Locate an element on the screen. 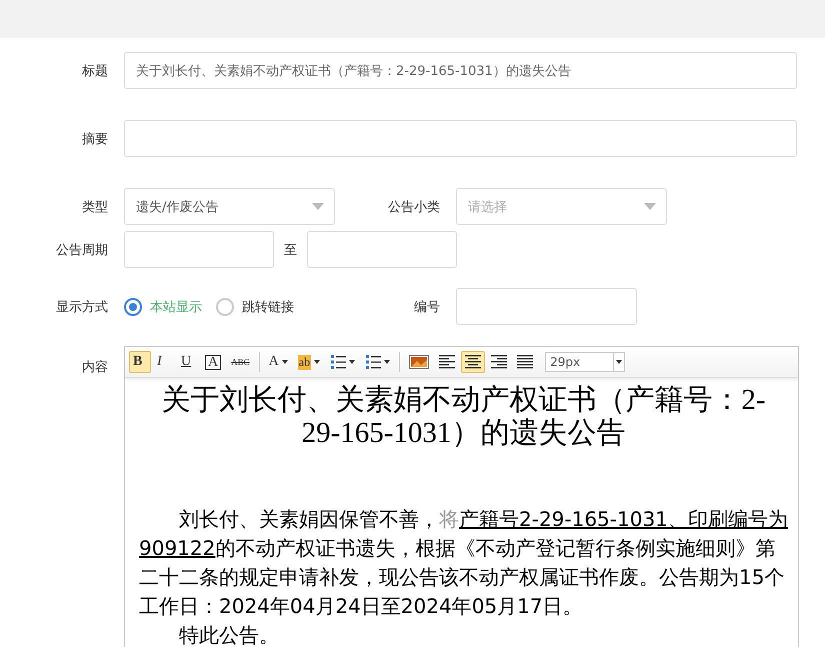 Image resolution: width=825 pixels, height=647 pixels. image-icon is located at coordinates (419, 362).